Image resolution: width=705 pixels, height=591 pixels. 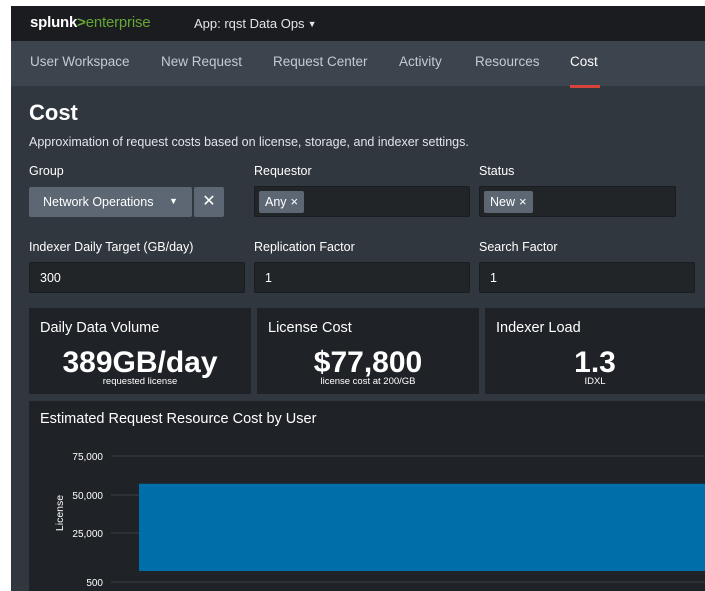 I want to click on group-dropdown: Network Operations ▼, so click(x=110, y=202).